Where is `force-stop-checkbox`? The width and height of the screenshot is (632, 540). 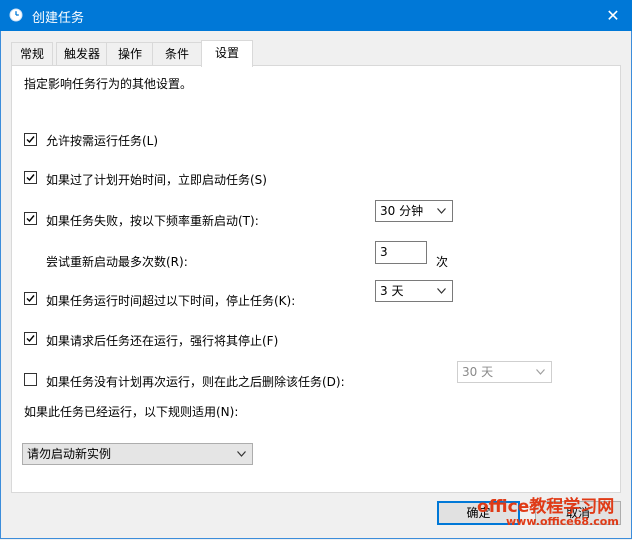
force-stop-checkbox is located at coordinates (30, 338).